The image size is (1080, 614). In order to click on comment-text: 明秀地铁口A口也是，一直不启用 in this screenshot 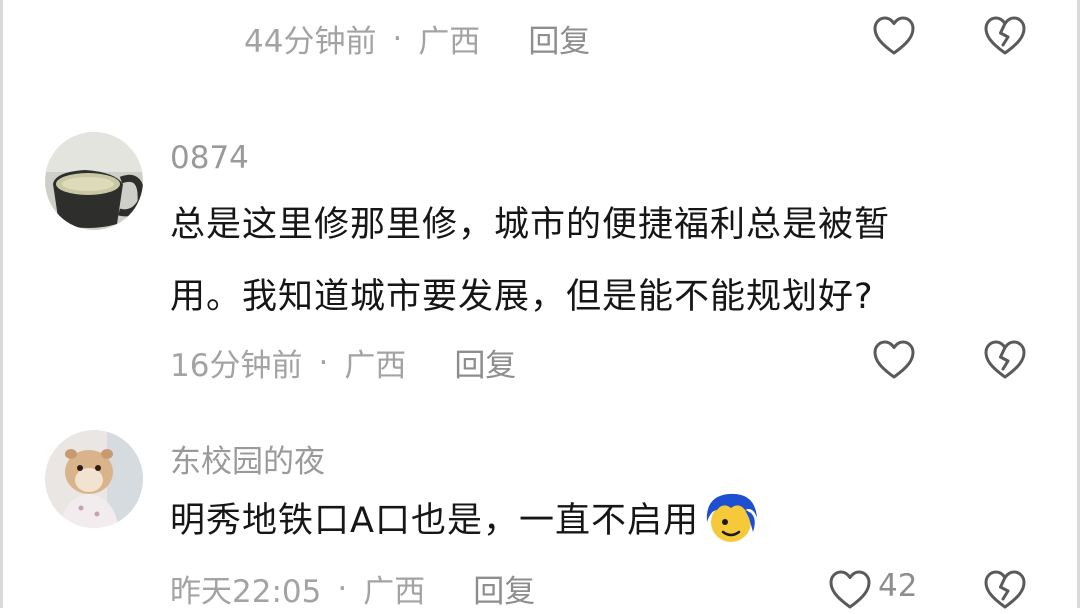, I will do `click(585, 521)`.